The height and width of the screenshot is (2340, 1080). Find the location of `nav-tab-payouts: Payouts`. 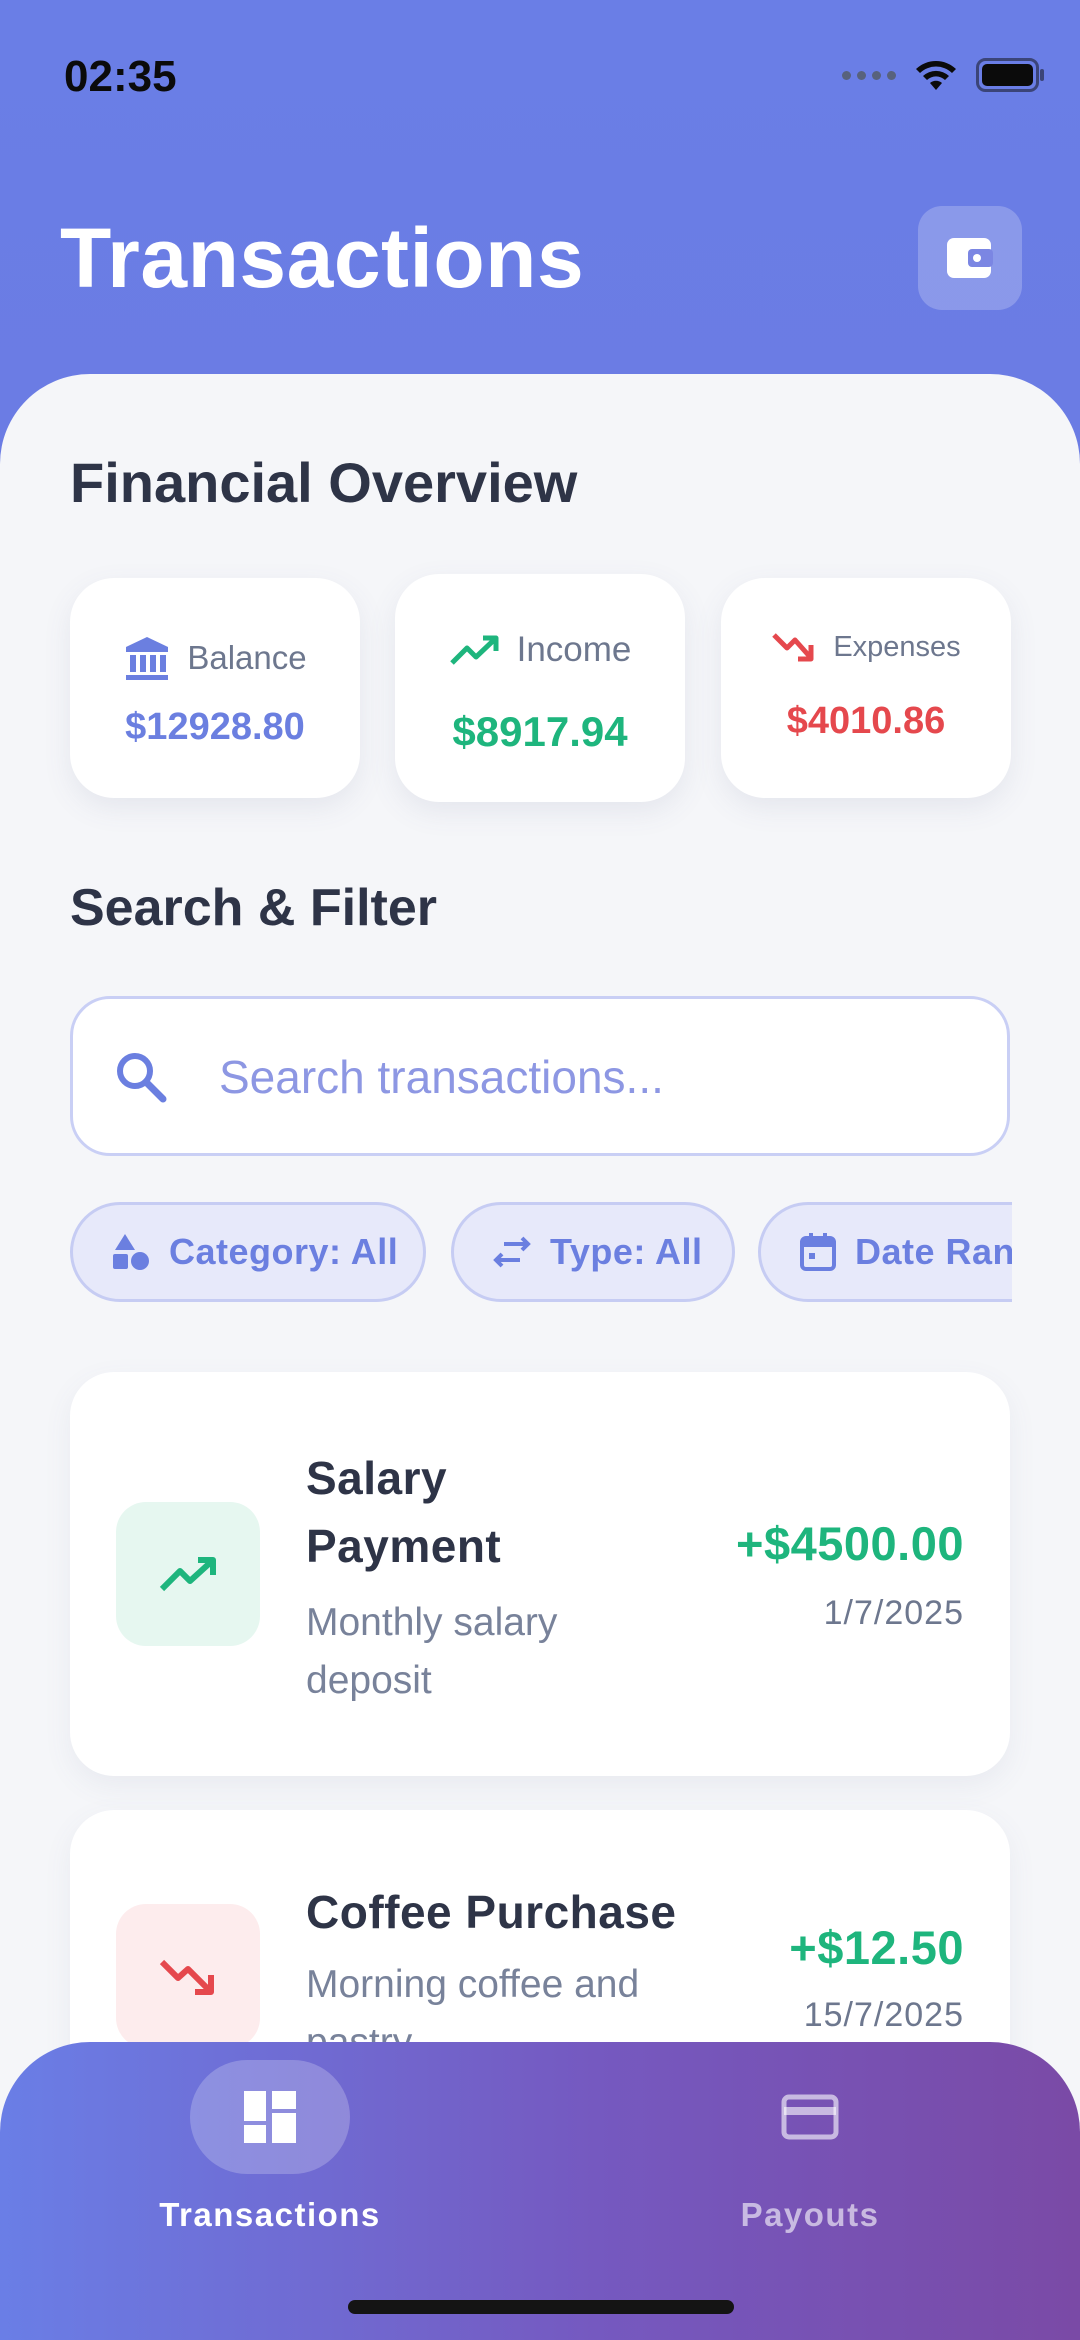

nav-tab-payouts: Payouts is located at coordinates (810, 2147).